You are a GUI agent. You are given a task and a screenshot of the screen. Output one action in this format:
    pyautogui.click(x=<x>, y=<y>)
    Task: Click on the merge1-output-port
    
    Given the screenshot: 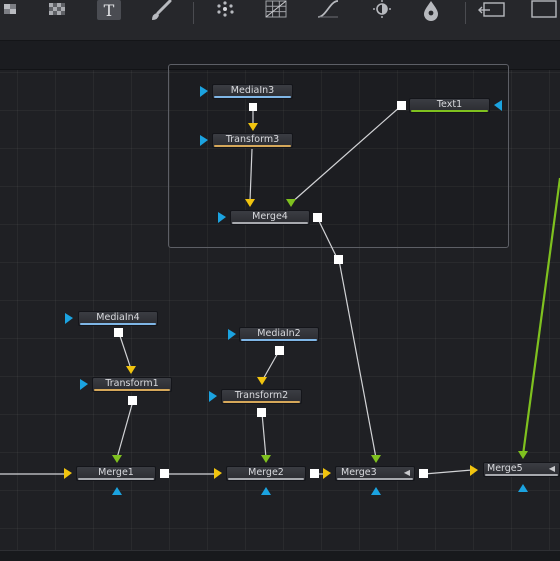 What is the action you would take?
    pyautogui.click(x=164, y=473)
    